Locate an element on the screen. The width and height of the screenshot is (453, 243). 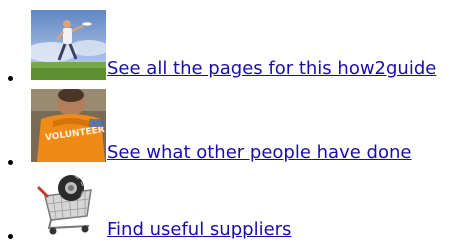
see-what-others-done-link: See what other people have done is located at coordinates (259, 153).